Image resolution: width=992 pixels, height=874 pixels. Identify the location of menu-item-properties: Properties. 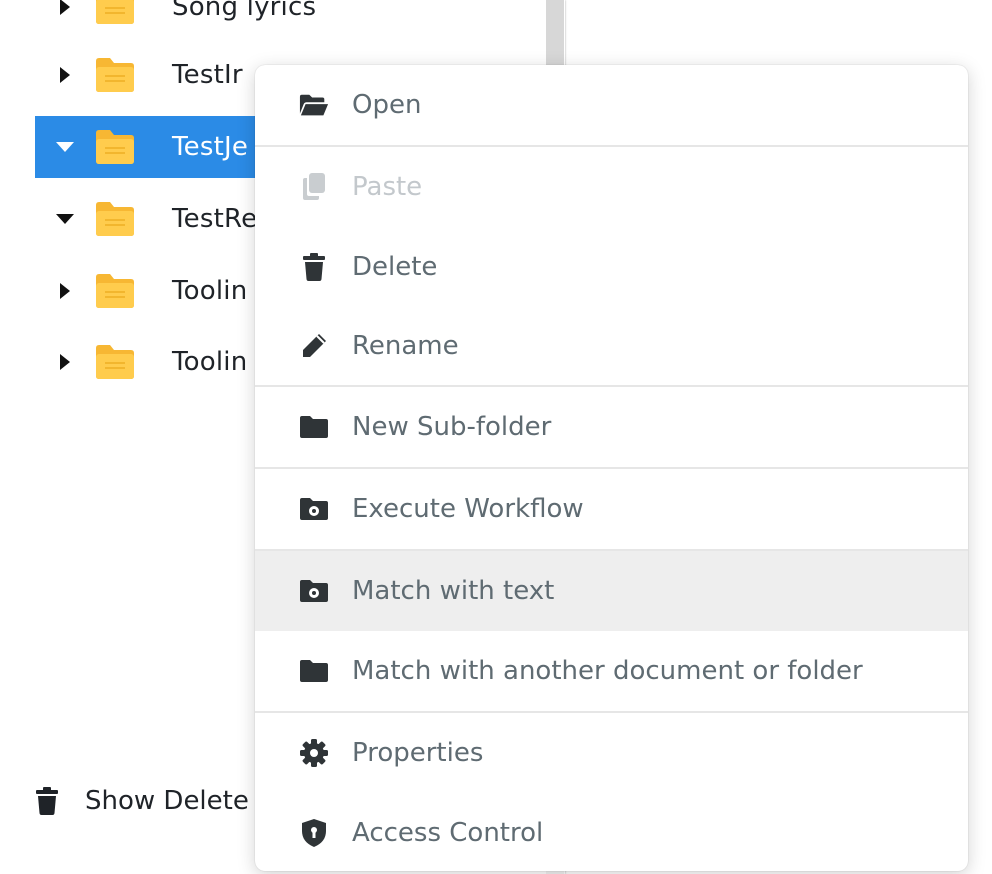
(611, 753).